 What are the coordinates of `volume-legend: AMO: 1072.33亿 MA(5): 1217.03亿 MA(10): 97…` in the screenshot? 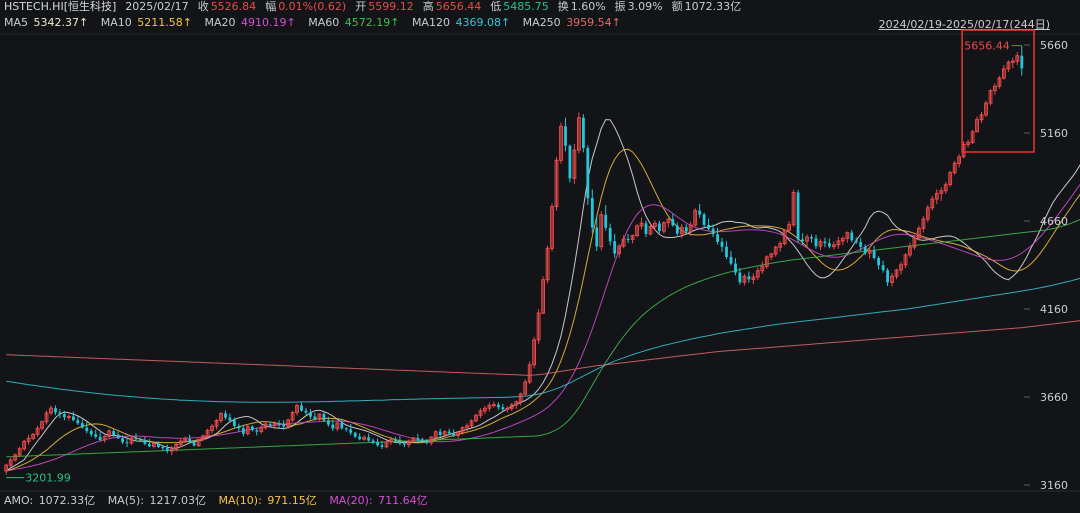 It's located at (217, 501).